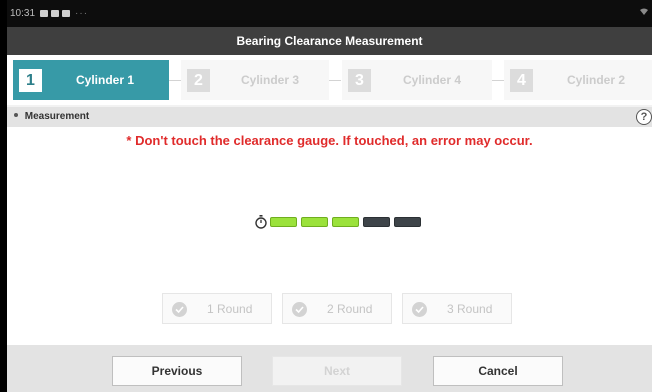 This screenshot has height=392, width=652. Describe the element at coordinates (261, 222) in the screenshot. I see `stopwatch-icon` at that location.